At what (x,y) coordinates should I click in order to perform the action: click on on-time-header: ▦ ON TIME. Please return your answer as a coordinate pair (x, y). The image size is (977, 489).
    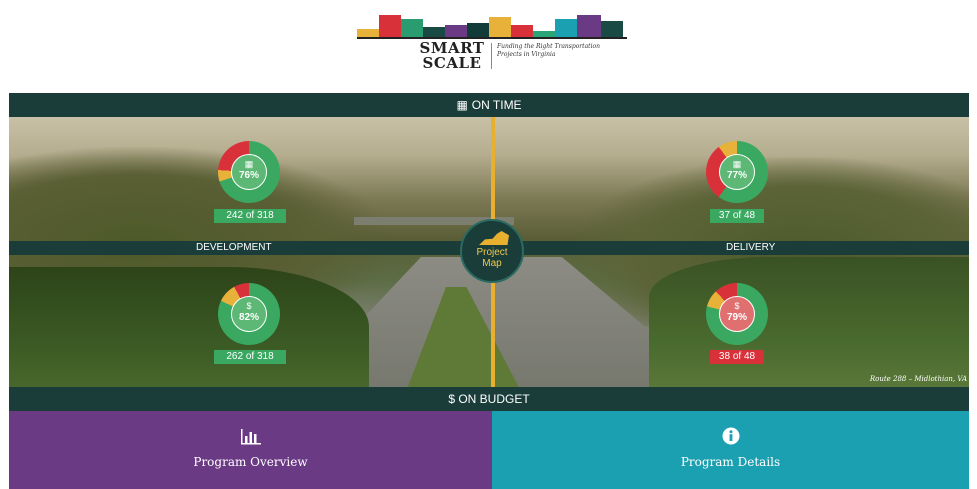
    Looking at the image, I should click on (489, 105).